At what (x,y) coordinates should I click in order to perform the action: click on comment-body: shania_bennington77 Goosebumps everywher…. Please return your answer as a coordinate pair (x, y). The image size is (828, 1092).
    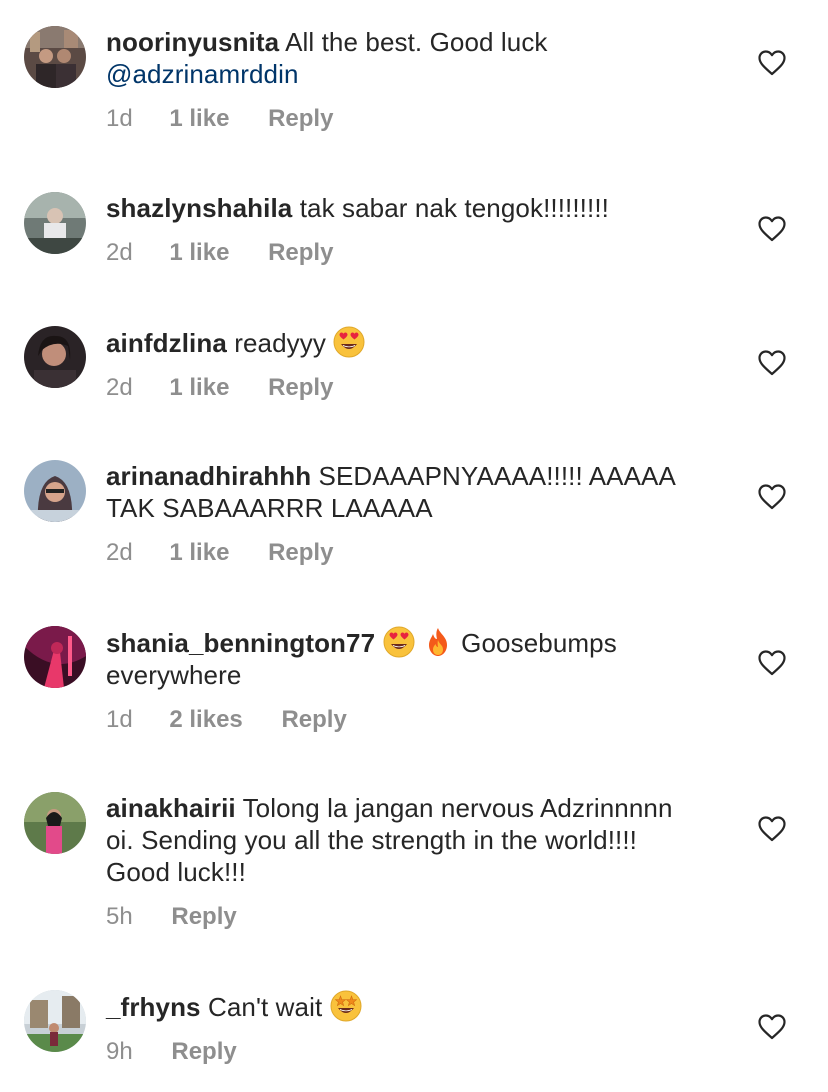
    Looking at the image, I should click on (416, 680).